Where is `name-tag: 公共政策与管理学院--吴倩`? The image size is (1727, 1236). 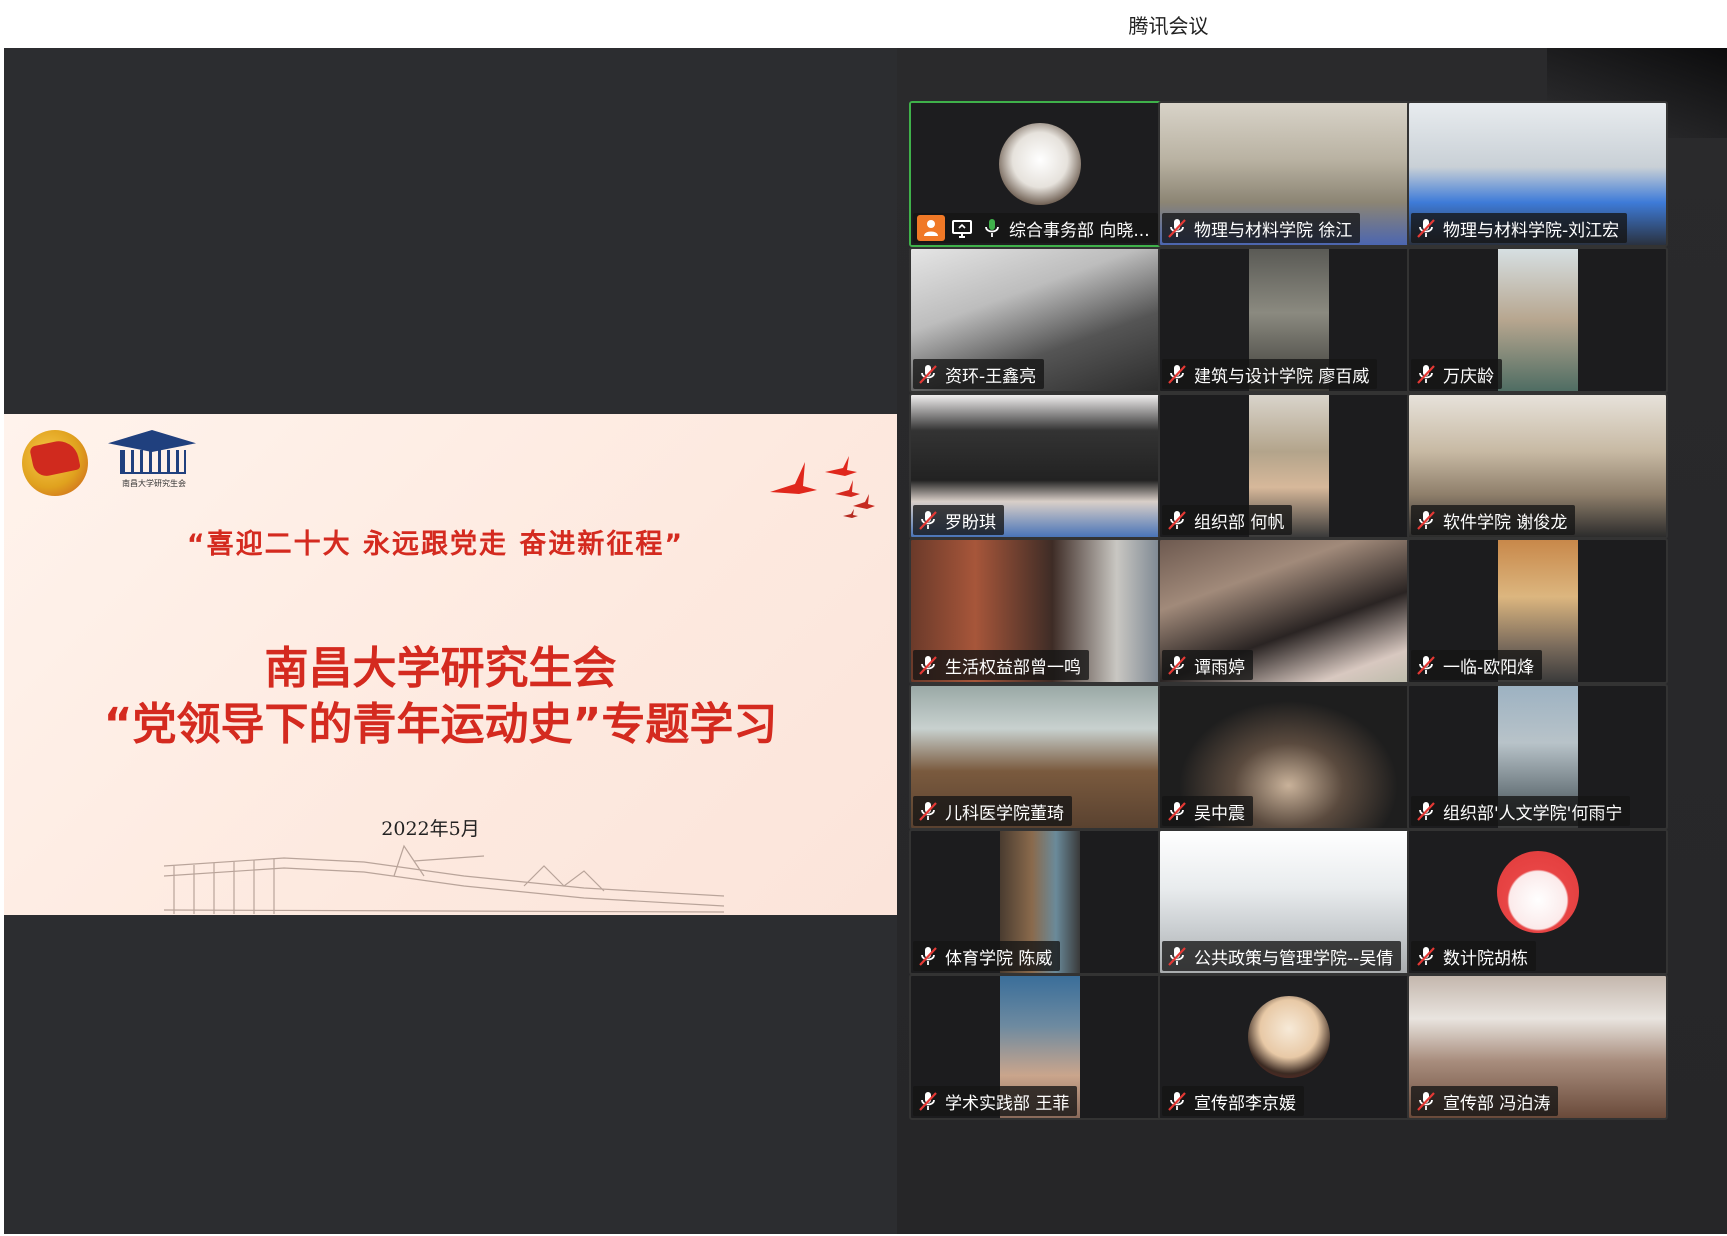 name-tag: 公共政策与管理学院--吴倩 is located at coordinates (1282, 956).